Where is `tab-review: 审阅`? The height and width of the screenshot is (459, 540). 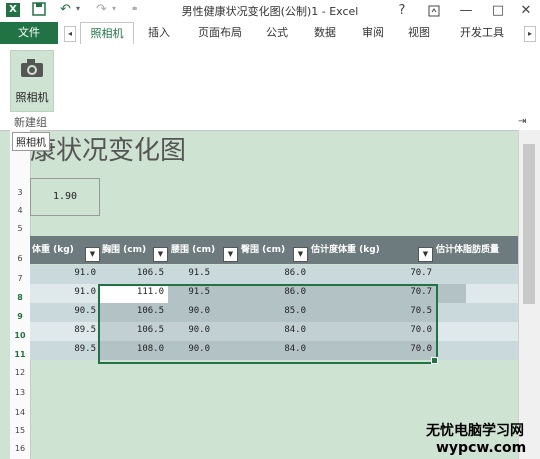
tab-review: 审阅 is located at coordinates (373, 33).